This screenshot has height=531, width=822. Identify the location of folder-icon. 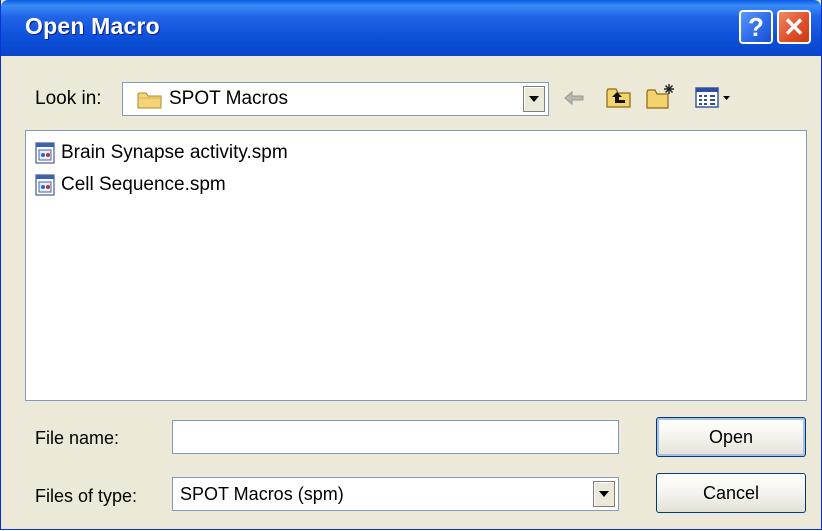
(149, 100).